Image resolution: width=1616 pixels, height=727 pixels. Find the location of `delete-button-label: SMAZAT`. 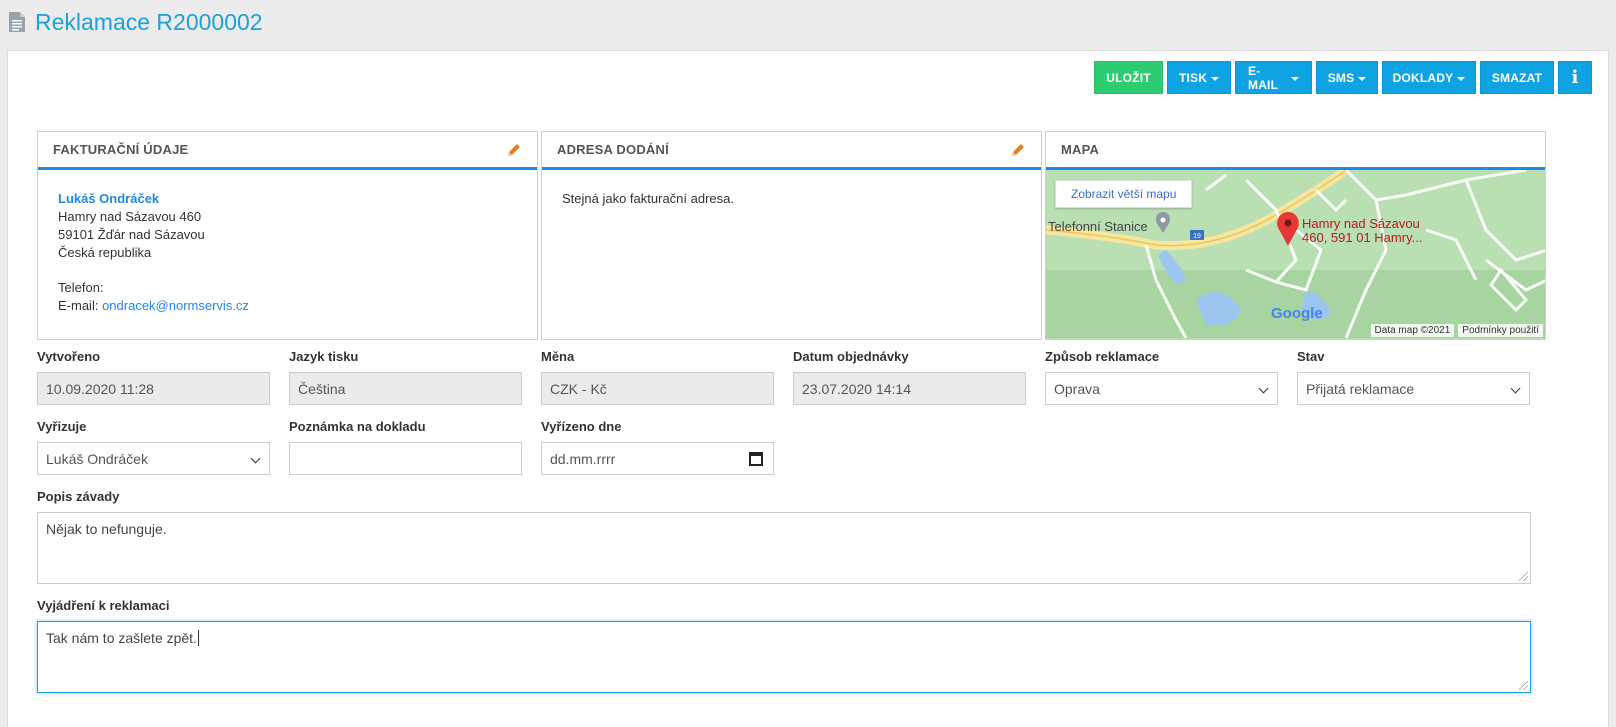

delete-button-label: SMAZAT is located at coordinates (1517, 77).